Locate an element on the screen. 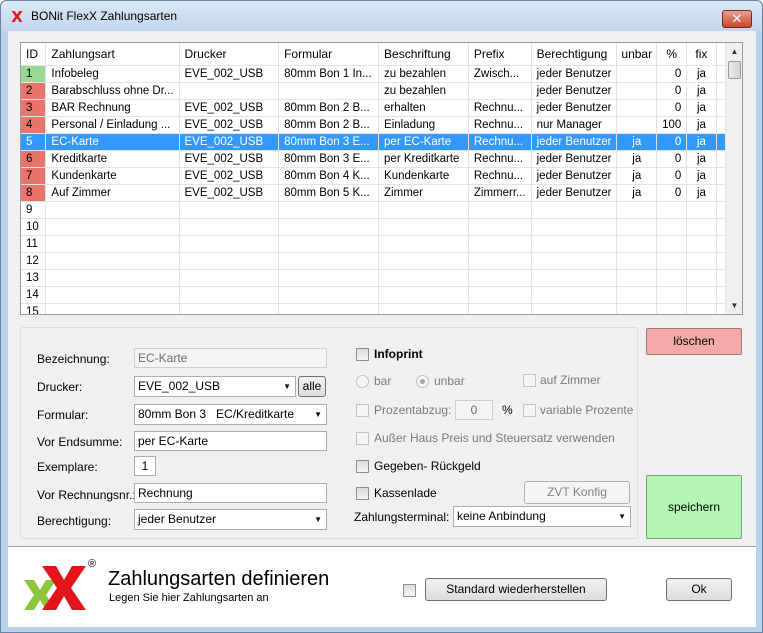 The width and height of the screenshot is (763, 633). cell-printer: EVE_002_USB is located at coordinates (229, 176).